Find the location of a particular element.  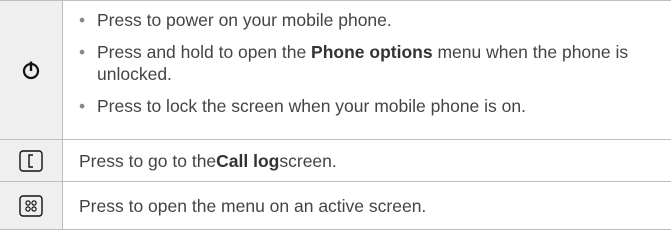

description-cell: Press to go to the Call log screen. is located at coordinates (367, 160).